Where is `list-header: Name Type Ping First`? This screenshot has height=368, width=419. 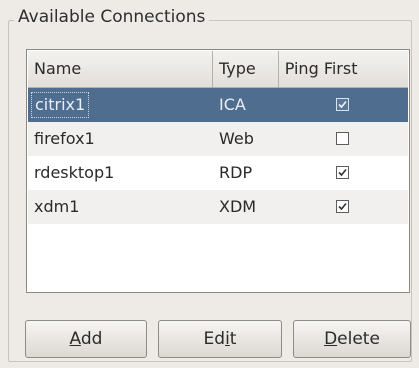
list-header: Name Type Ping First is located at coordinates (218, 69).